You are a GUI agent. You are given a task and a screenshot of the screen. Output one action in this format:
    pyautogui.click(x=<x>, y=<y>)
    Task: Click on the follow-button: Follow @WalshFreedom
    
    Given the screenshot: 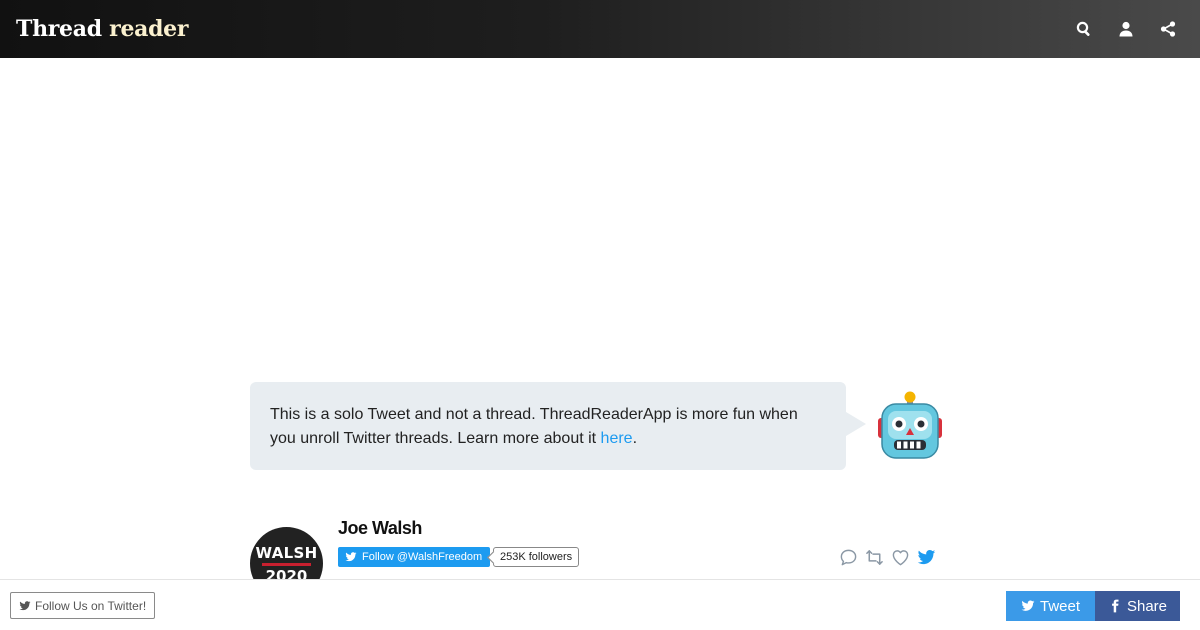 What is the action you would take?
    pyautogui.click(x=414, y=557)
    